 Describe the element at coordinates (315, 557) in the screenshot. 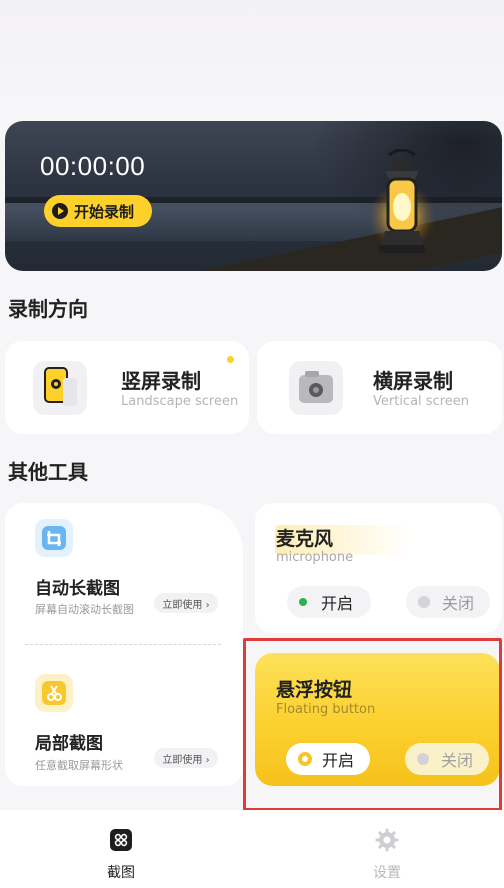

I see `microphone-subtitle: microphone` at that location.